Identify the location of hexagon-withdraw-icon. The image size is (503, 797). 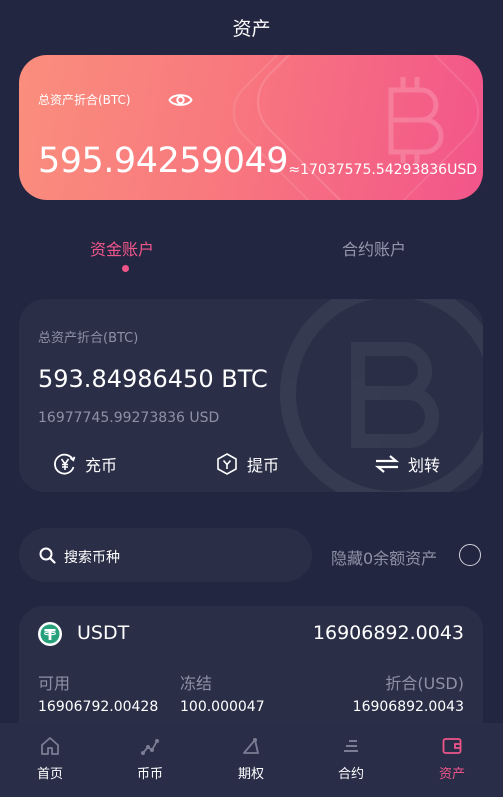
(227, 464).